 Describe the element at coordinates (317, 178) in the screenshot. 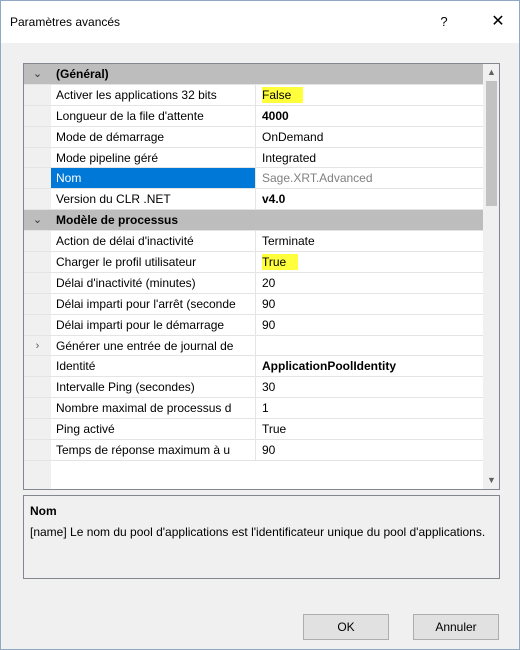

I see `property-value: Sage.XRT.Advanced` at that location.